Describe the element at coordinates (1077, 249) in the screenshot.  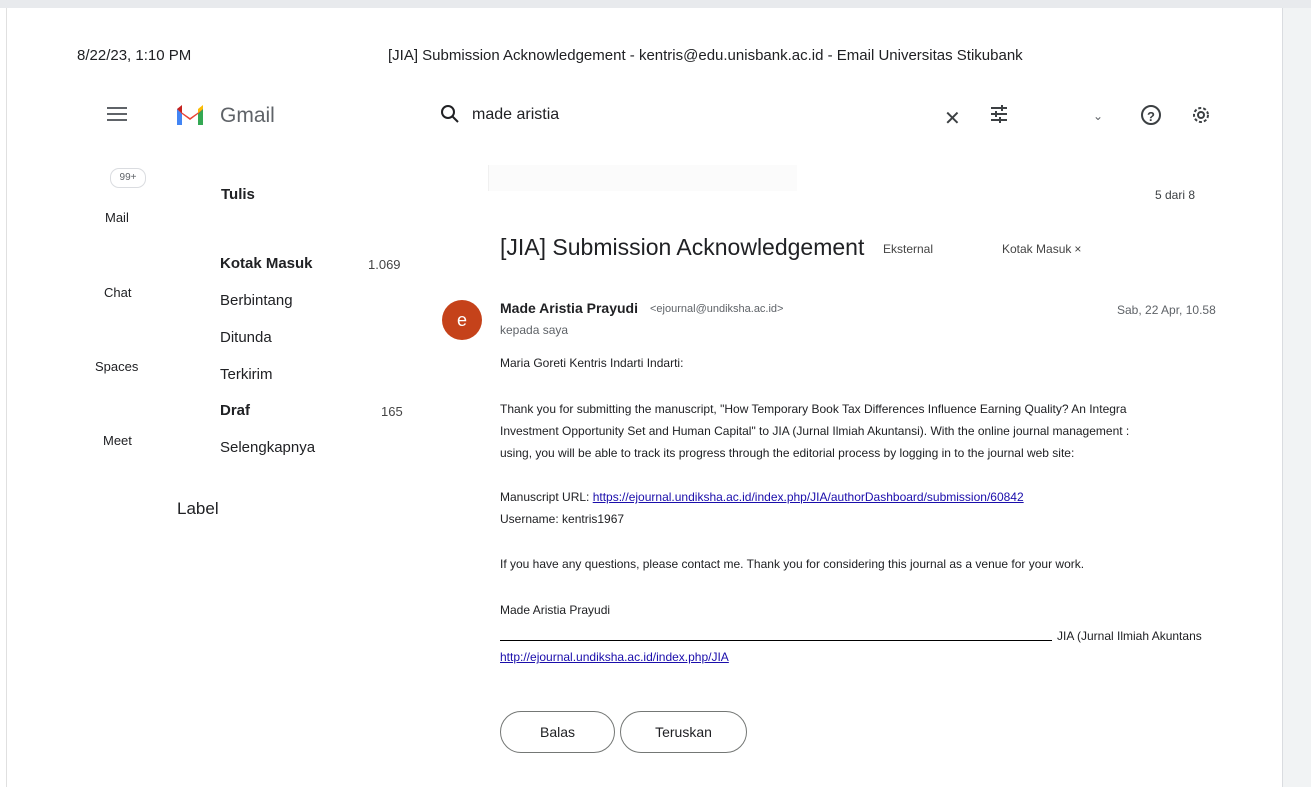
I see `remove-label-icon: ×` at that location.